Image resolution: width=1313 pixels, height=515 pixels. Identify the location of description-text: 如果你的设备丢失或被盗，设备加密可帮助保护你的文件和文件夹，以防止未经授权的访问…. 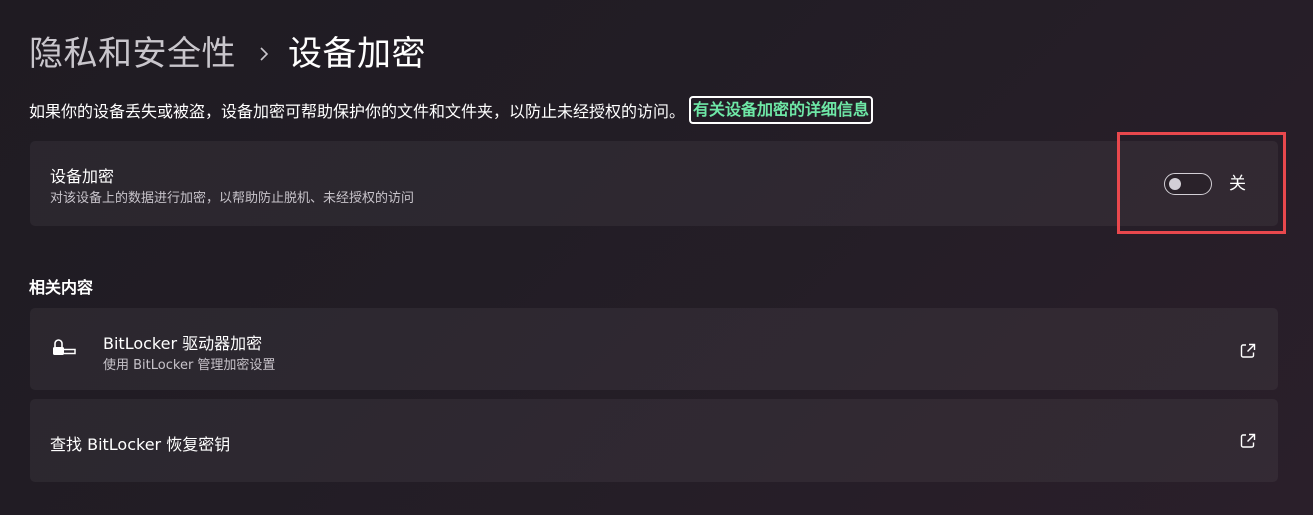
(357, 111).